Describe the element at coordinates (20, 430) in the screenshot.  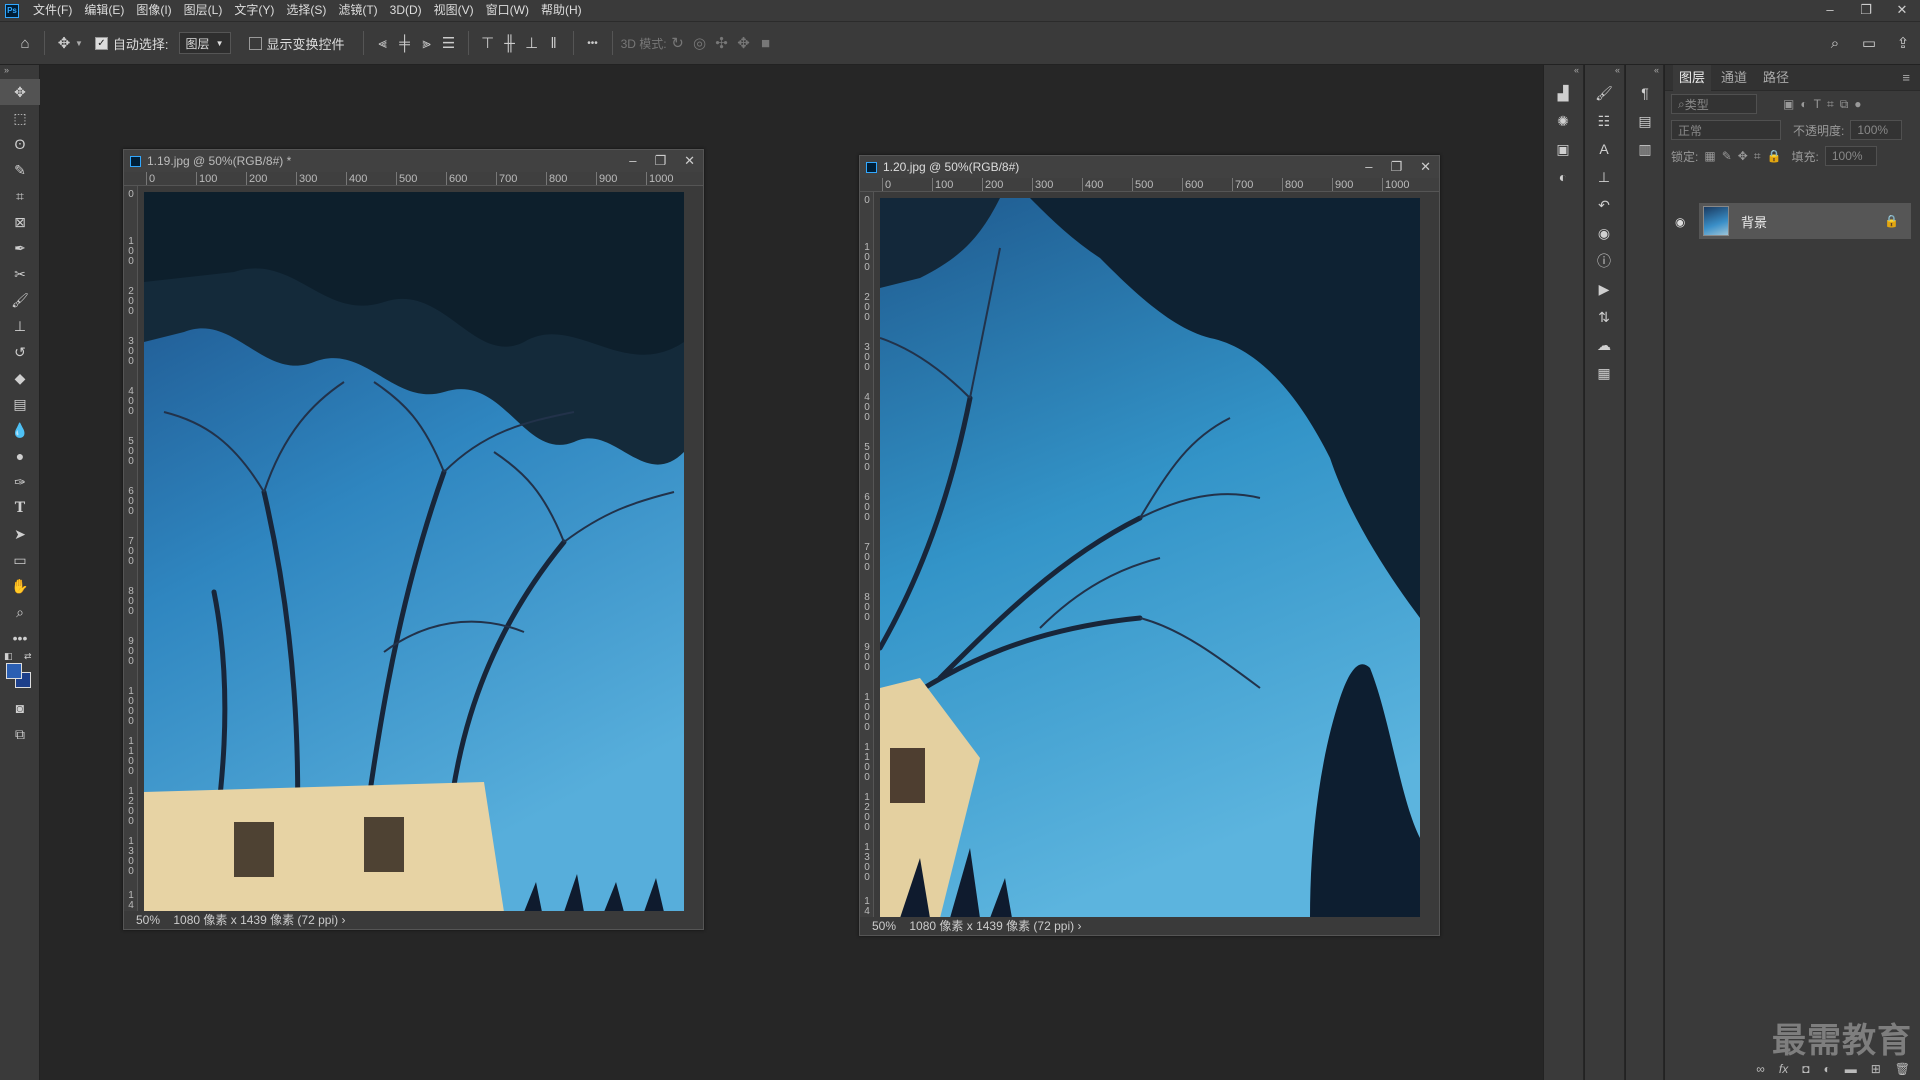
I see `blur-tool-icon: 💧` at that location.